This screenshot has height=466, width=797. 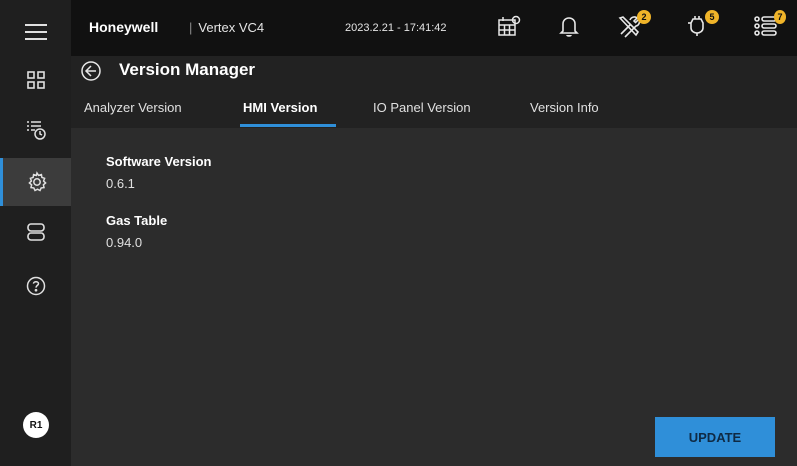 I want to click on server-icon, so click(x=36, y=232).